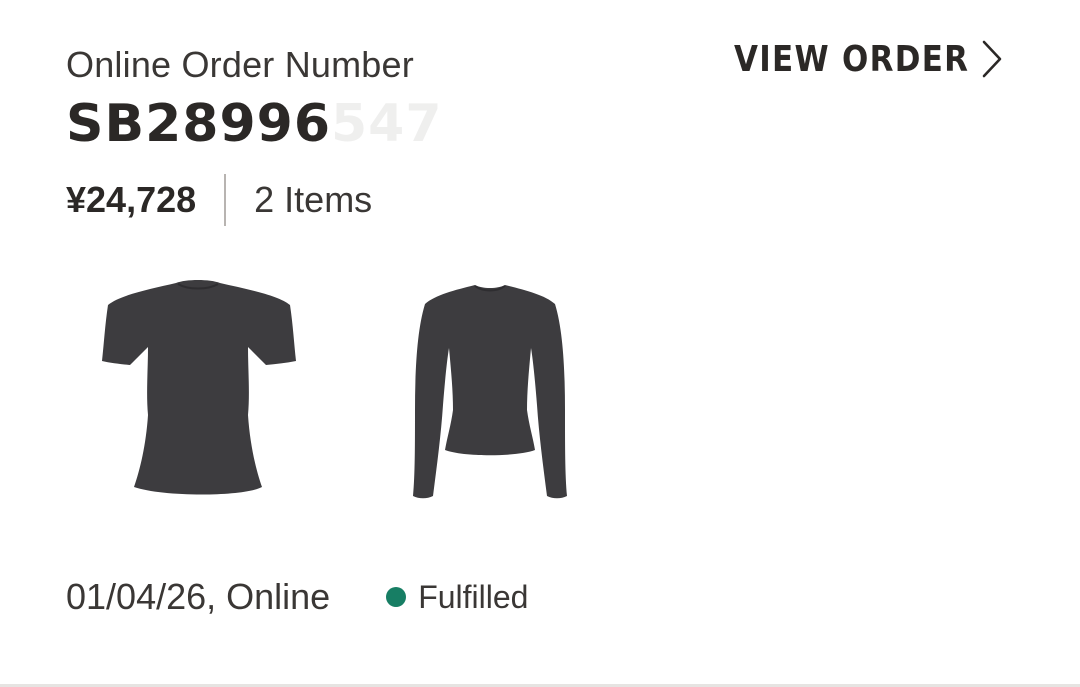  Describe the element at coordinates (490, 391) in the screenshot. I see `long-sleeve-top-icon` at that location.